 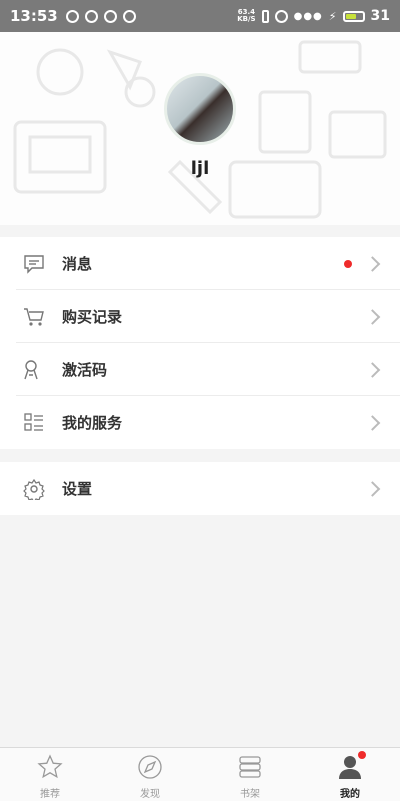 What do you see at coordinates (85, 370) in the screenshot?
I see `menu-item-label: 激活码` at bounding box center [85, 370].